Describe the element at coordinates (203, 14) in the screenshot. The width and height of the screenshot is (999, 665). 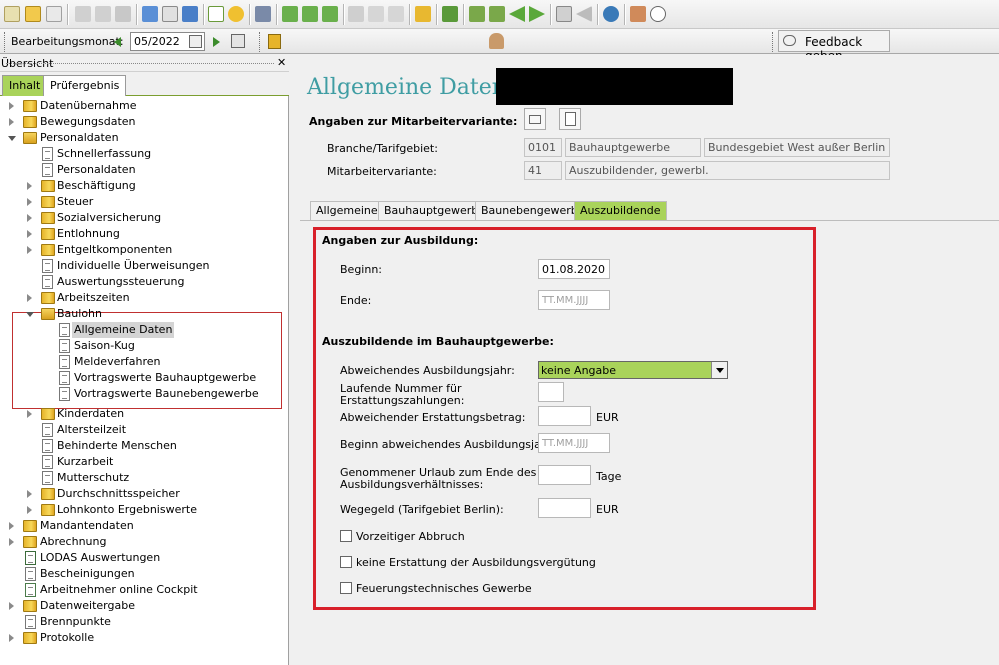
I see `toolbar-separator` at that location.